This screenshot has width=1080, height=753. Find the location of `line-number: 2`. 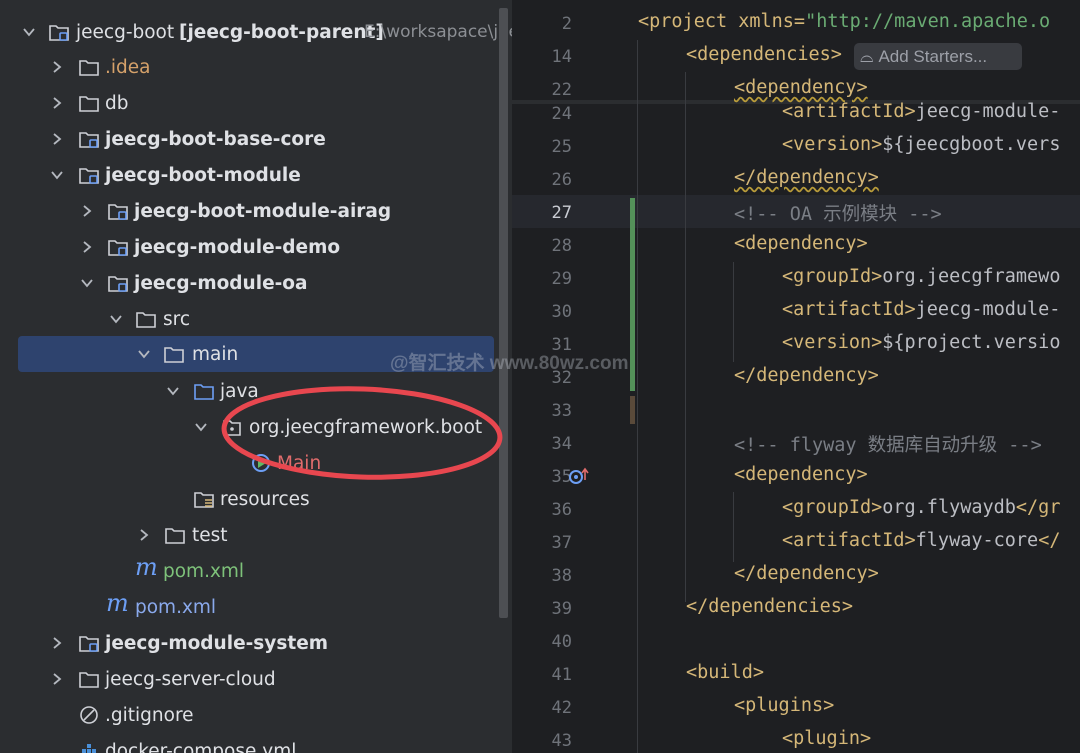

line-number: 2 is located at coordinates (566, 24).